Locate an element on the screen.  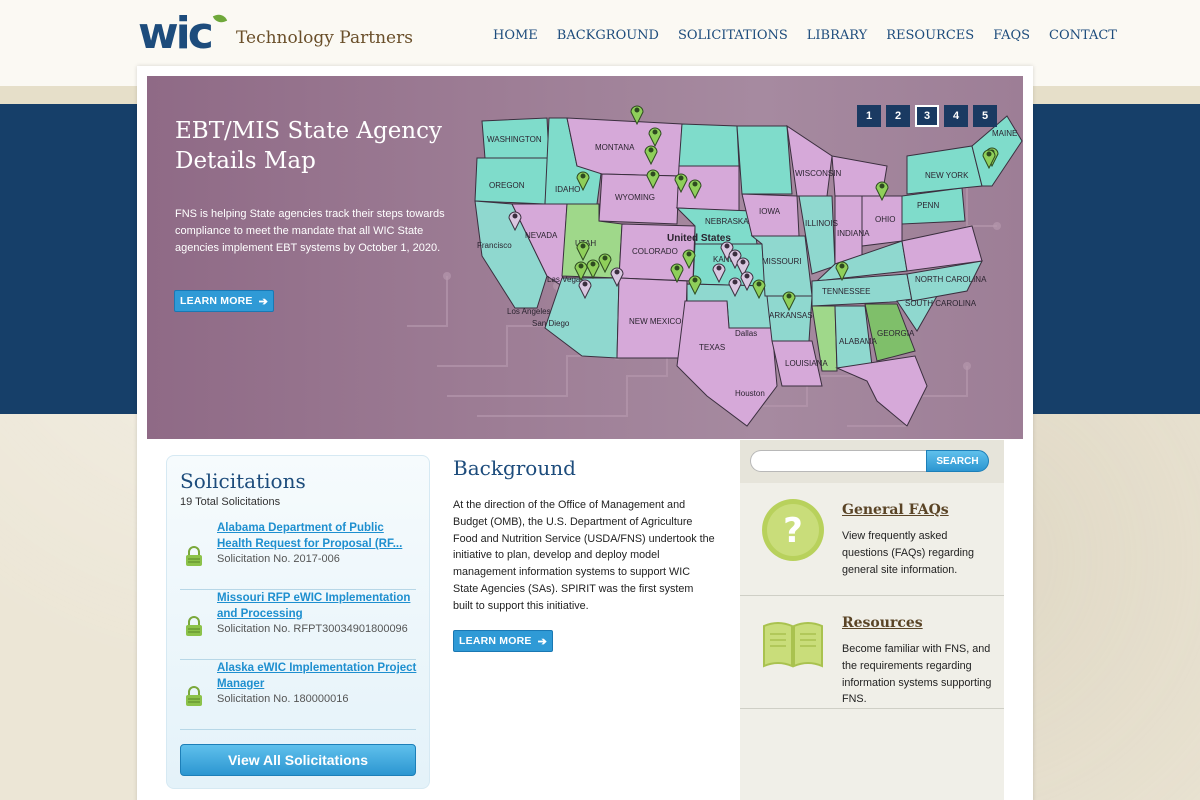
slide-button-4: 4 is located at coordinates (956, 116).